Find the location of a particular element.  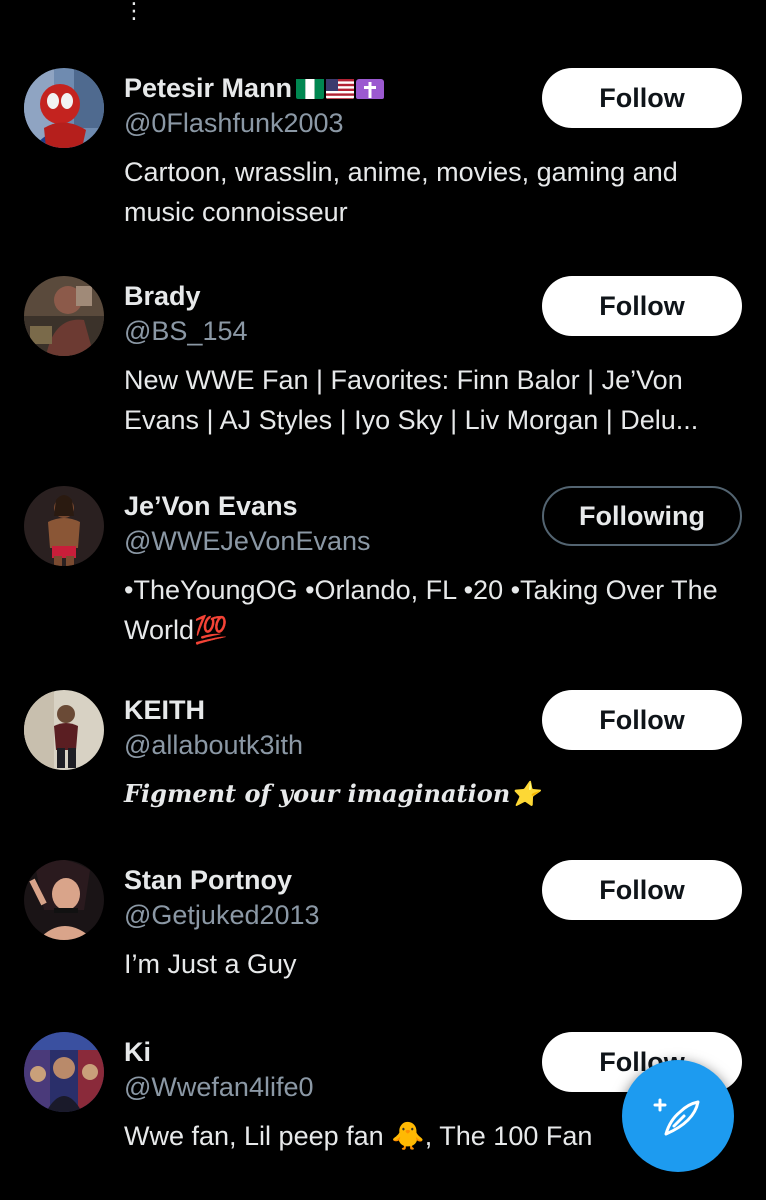

display-name-line: KEITH is located at coordinates (164, 710).